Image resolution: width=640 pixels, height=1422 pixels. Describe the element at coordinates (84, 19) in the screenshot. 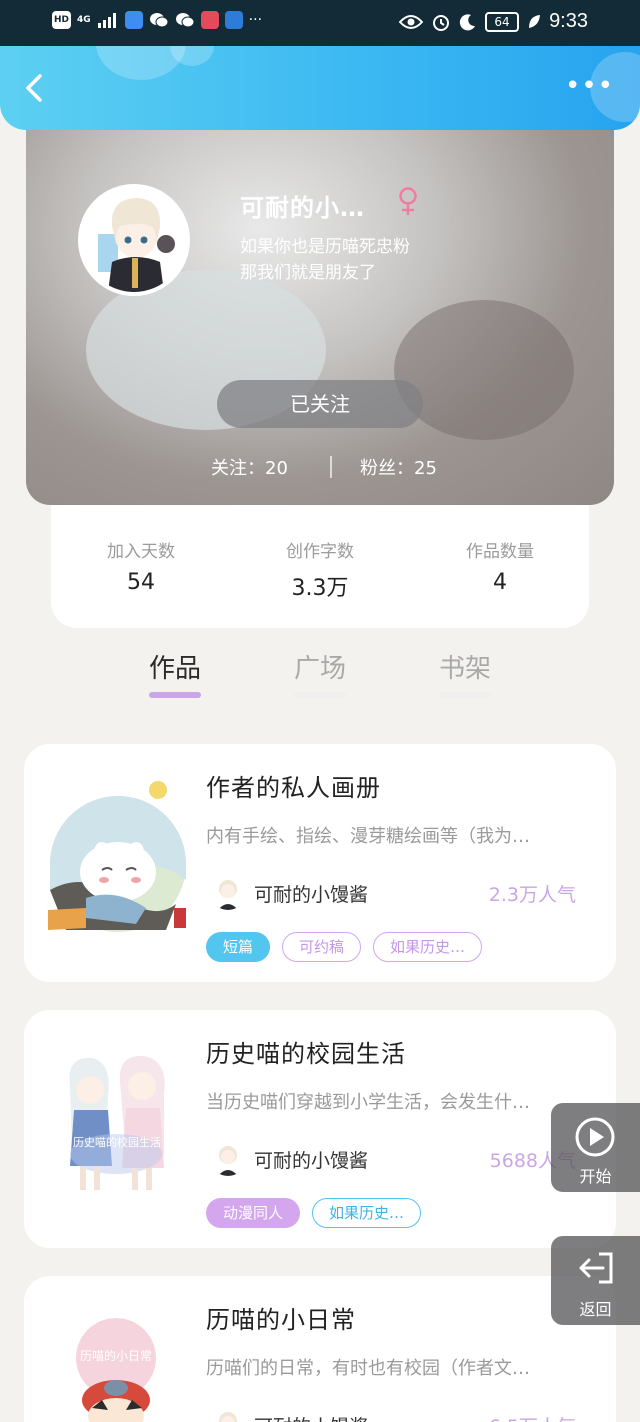

I see `network-type: 4G` at that location.